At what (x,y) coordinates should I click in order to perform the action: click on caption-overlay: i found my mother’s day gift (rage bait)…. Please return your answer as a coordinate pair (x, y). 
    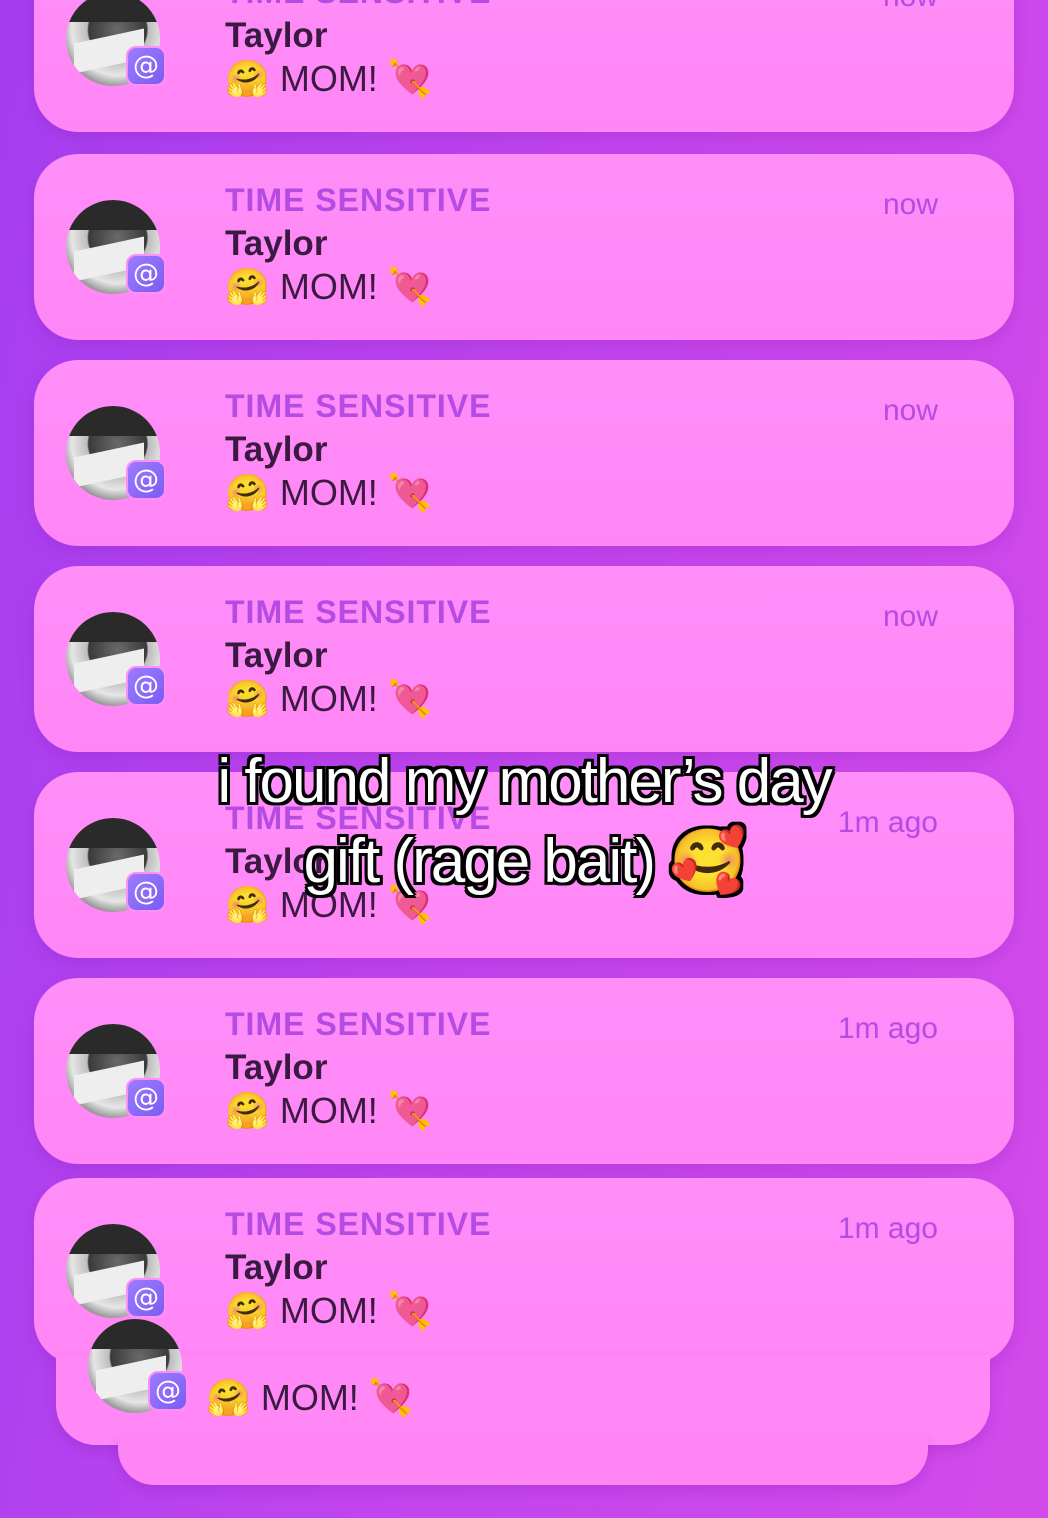
    Looking at the image, I should click on (524, 822).